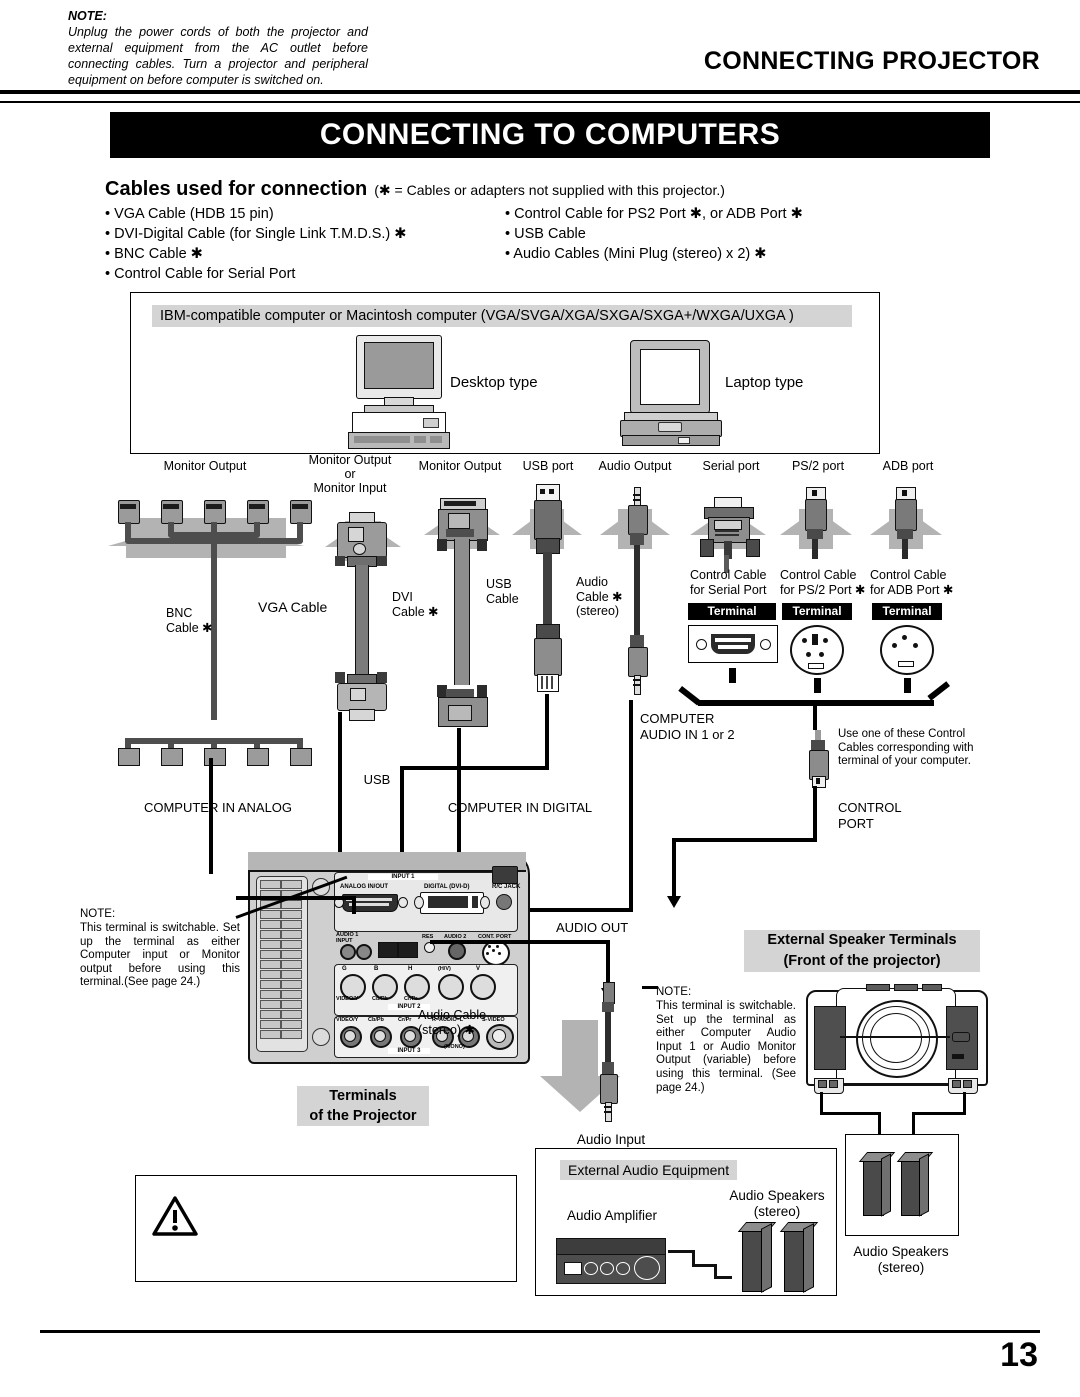 The width and height of the screenshot is (1080, 1397). Describe the element at coordinates (674, 902) in the screenshot. I see `control-port-arrow-head` at that location.